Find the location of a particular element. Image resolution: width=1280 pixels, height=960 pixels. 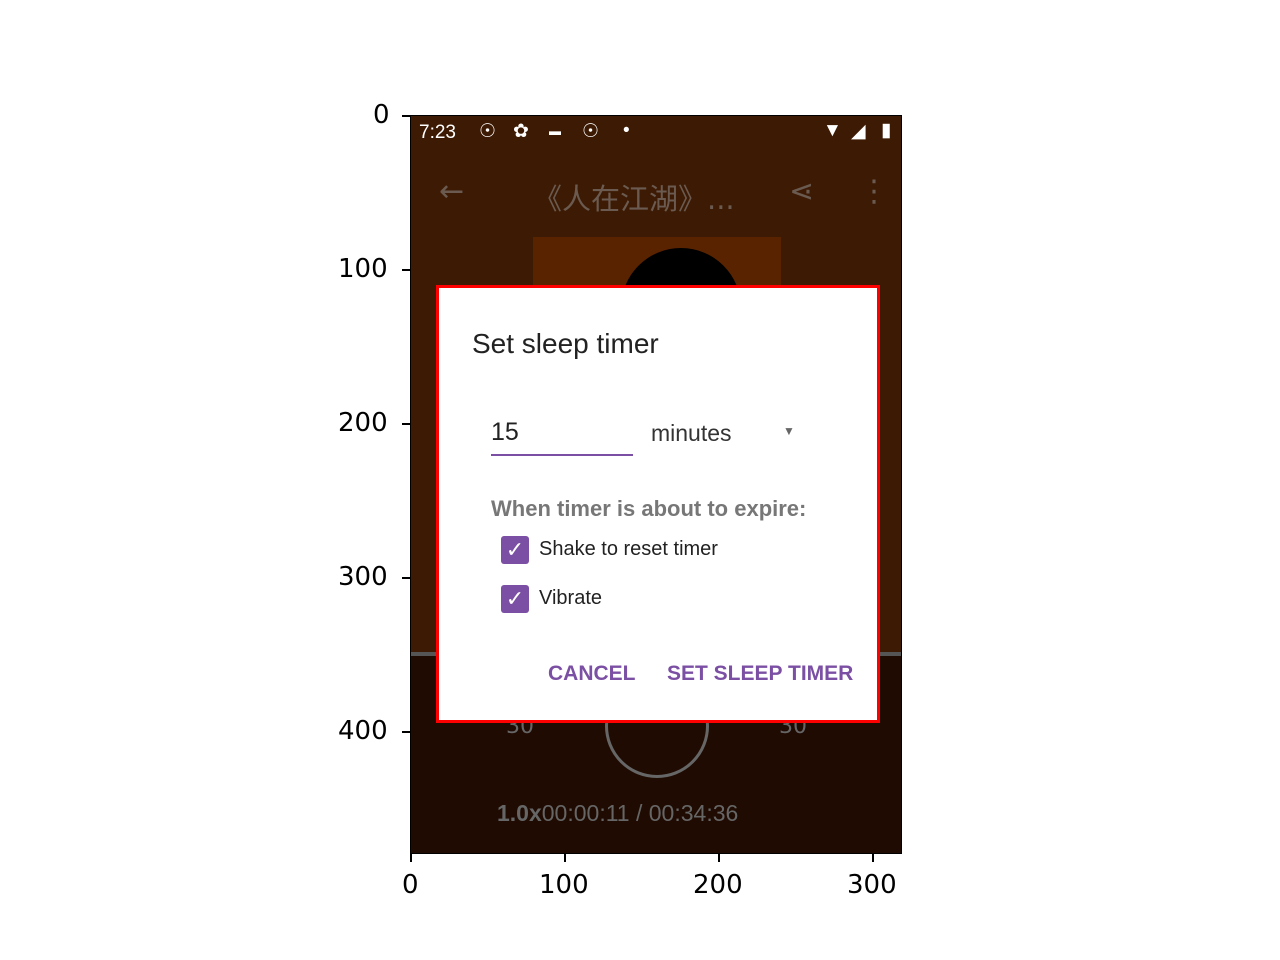

chevron-down-icon: ▼ is located at coordinates (789, 431).